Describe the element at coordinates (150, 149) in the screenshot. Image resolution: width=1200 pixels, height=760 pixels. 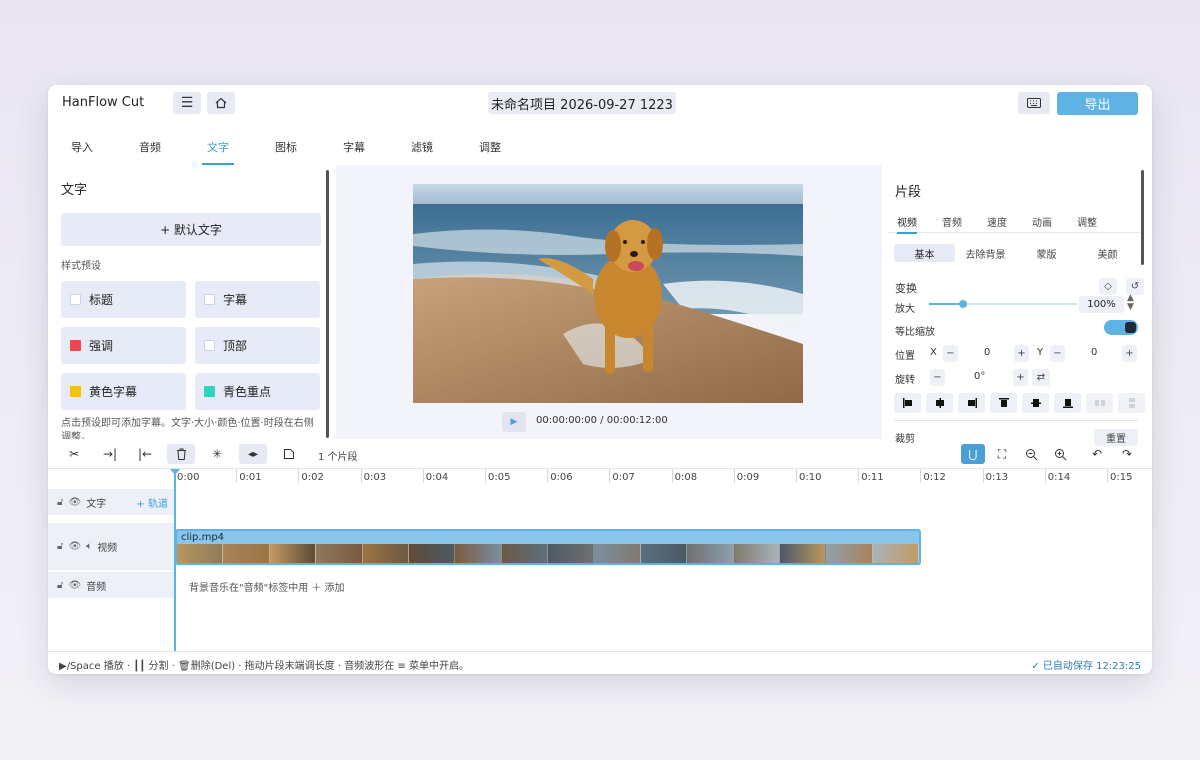
I see `tab-1: 音频` at that location.